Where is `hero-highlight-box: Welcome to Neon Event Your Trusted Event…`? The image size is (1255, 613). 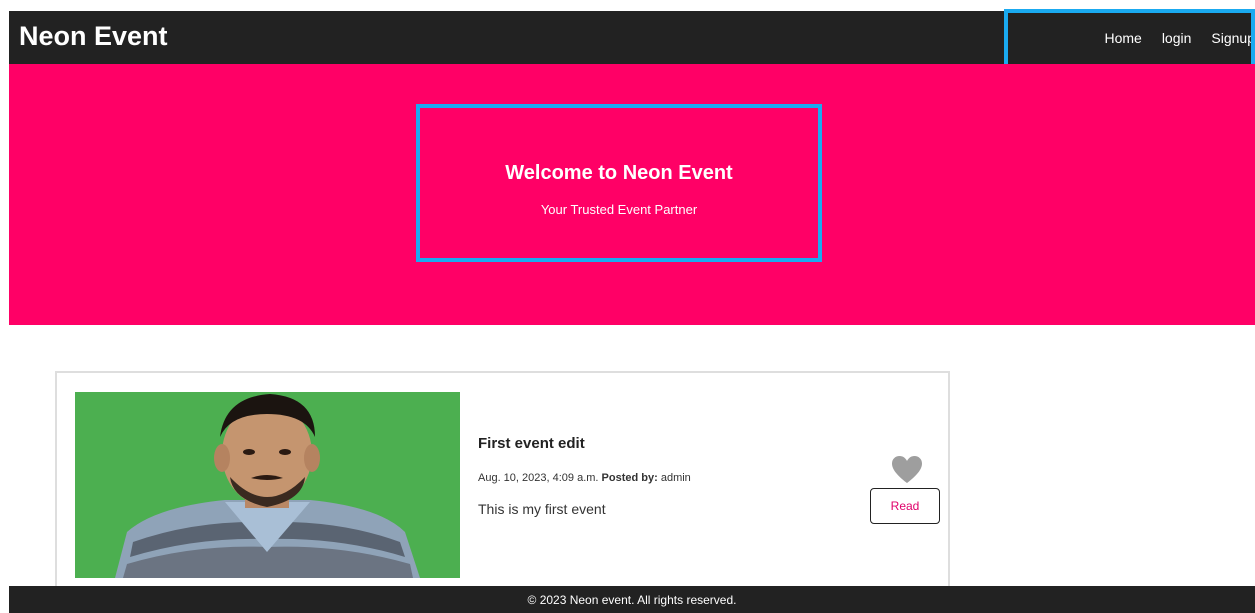 hero-highlight-box: Welcome to Neon Event Your Trusted Event… is located at coordinates (619, 183).